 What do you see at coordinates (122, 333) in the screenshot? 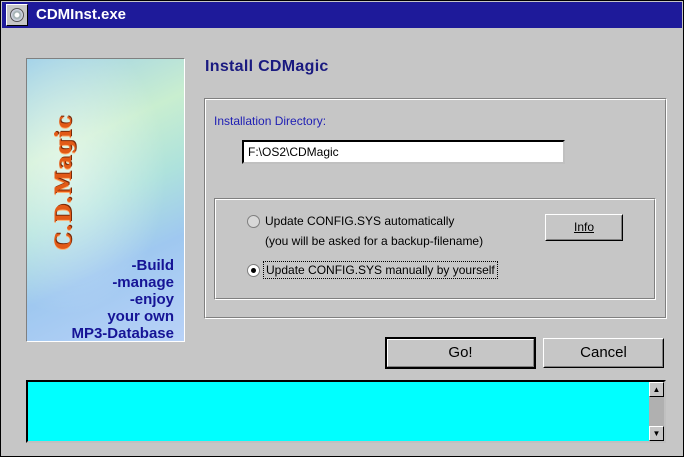
I see `tagline-line: MP3-Database` at bounding box center [122, 333].